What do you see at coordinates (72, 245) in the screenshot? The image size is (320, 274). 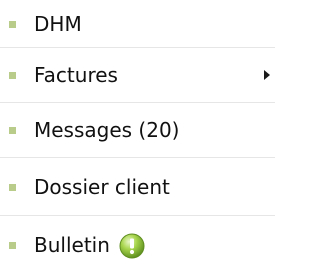 I see `menu-item-label: Bulletin` at bounding box center [72, 245].